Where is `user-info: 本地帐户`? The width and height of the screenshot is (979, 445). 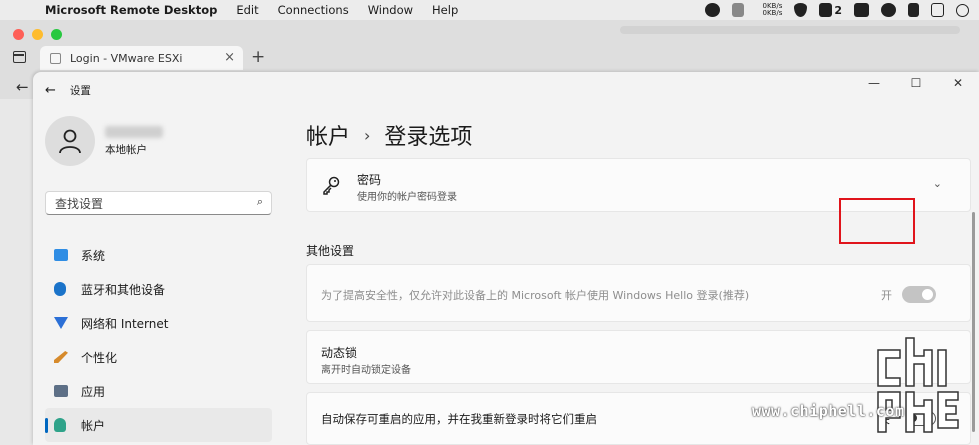
user-info: 本地帐户 is located at coordinates (134, 141).